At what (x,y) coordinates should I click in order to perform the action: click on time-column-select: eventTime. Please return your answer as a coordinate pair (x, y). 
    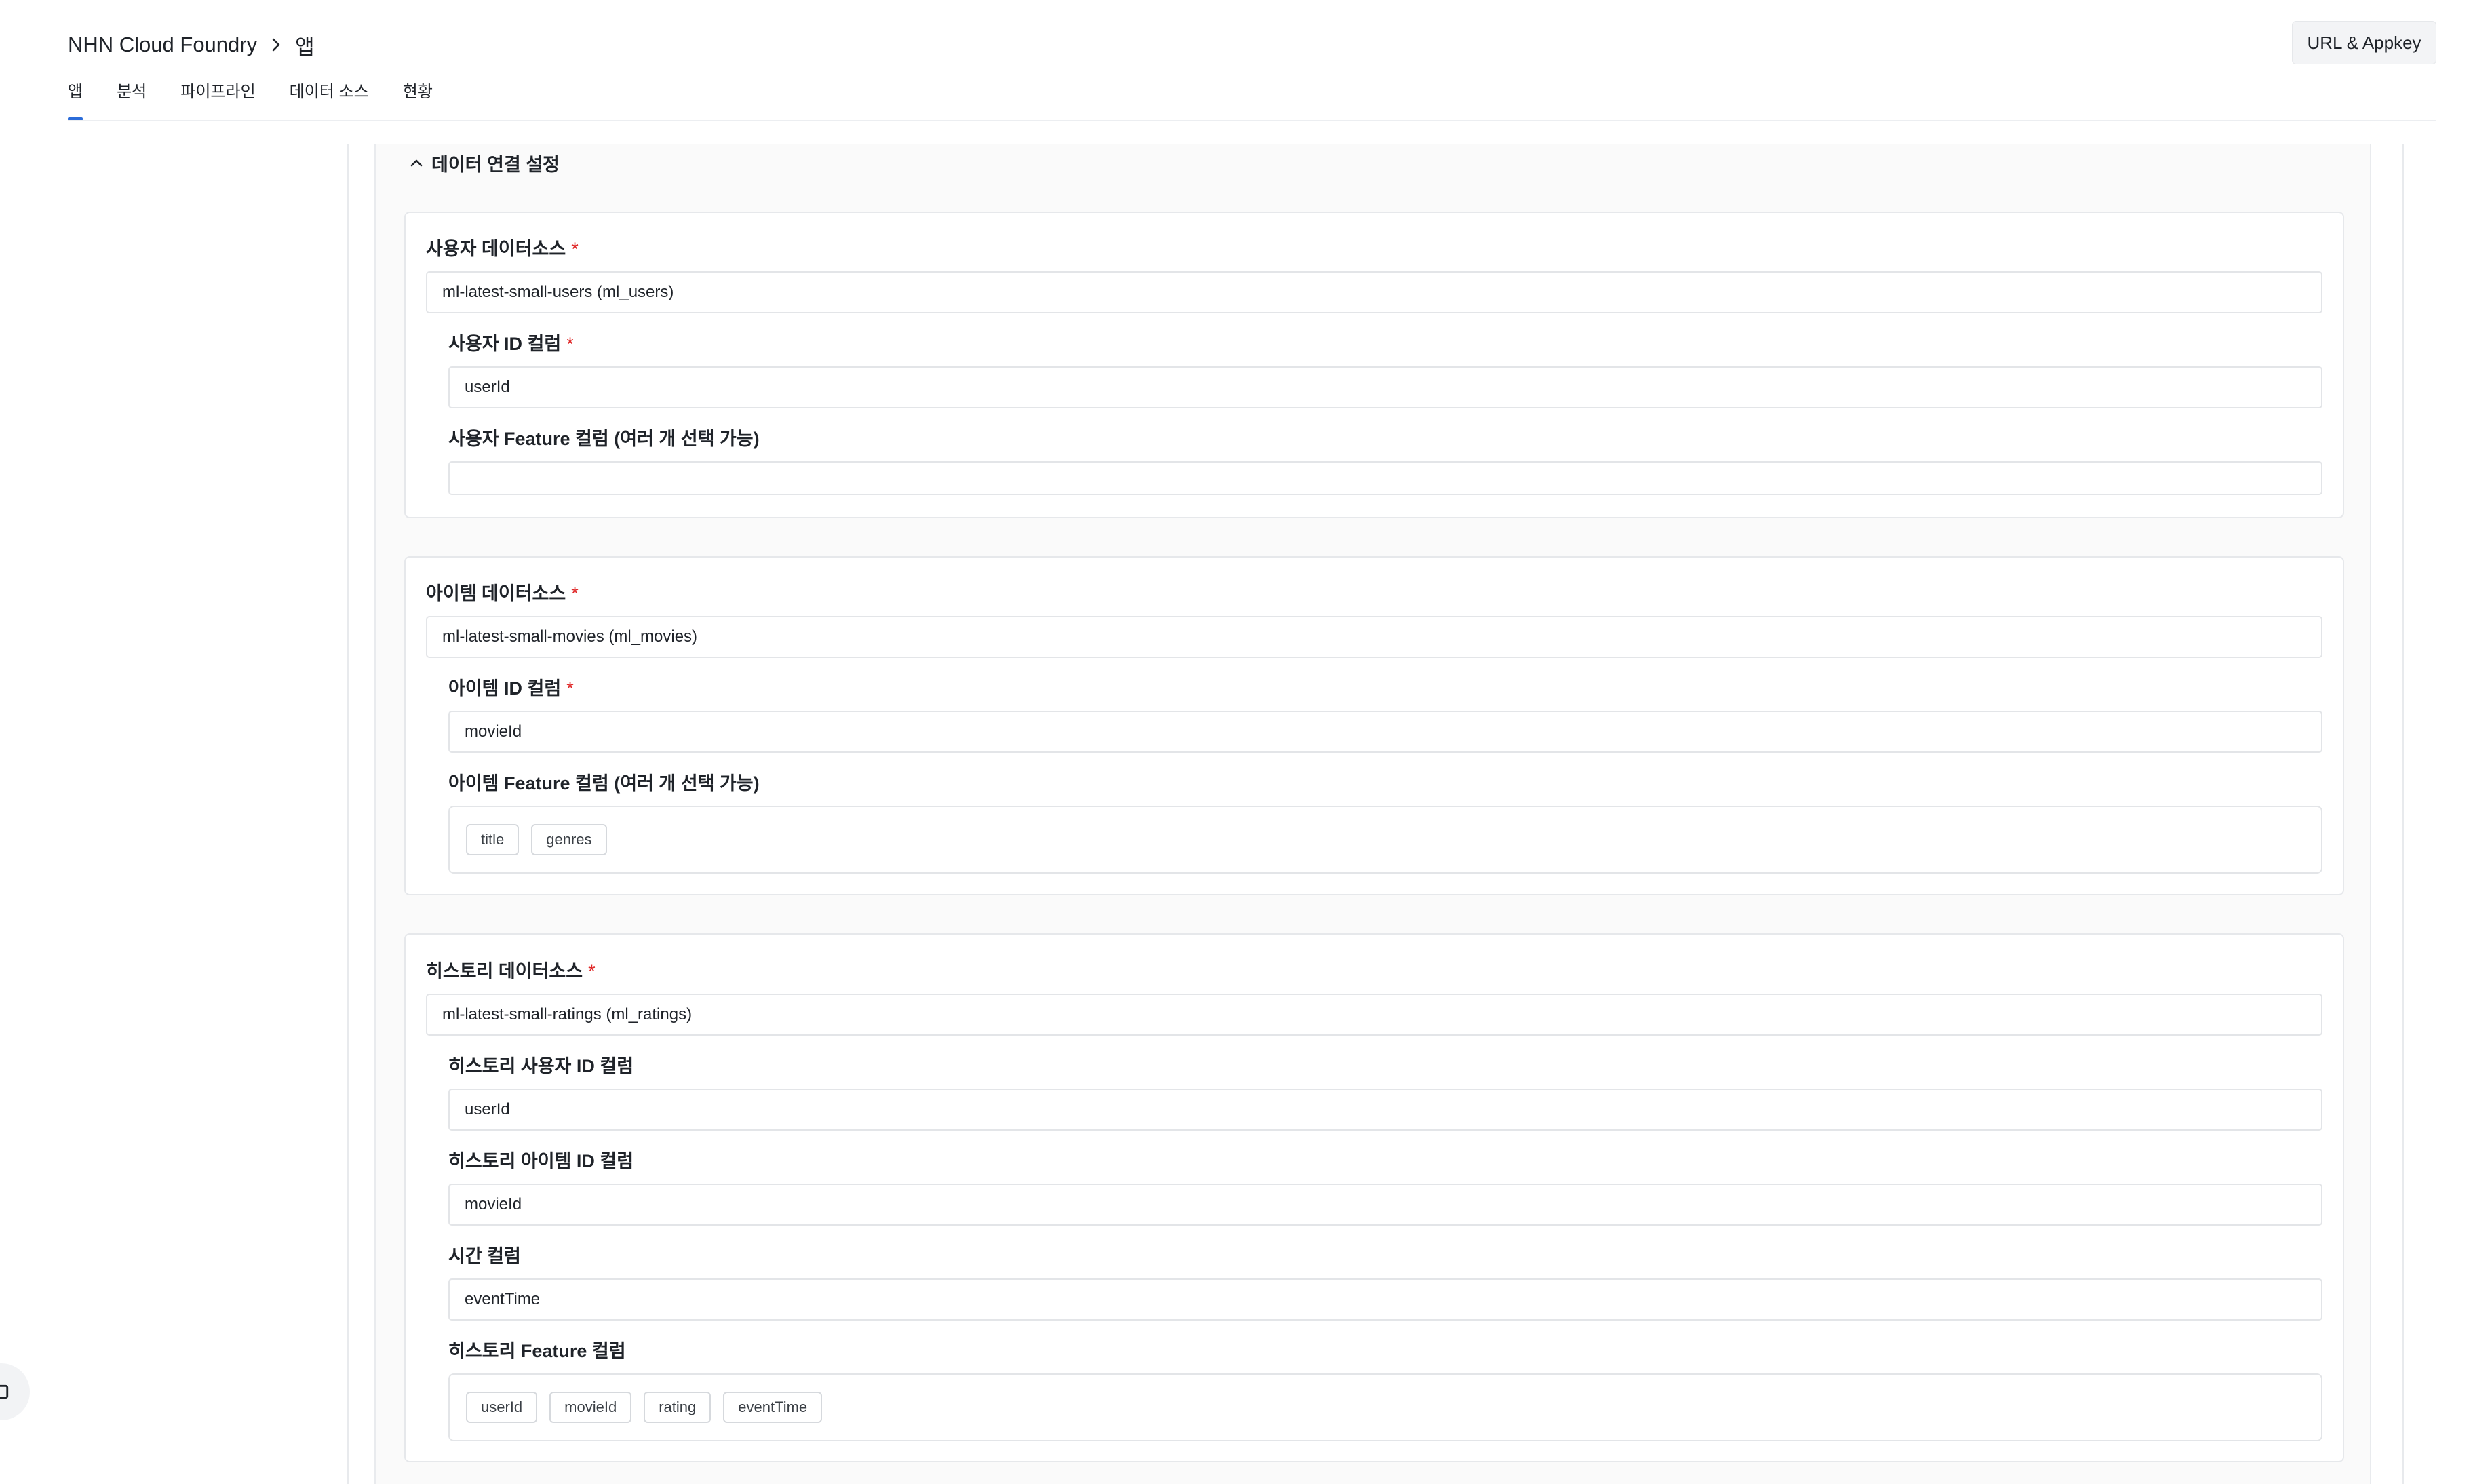
    Looking at the image, I should click on (1385, 1299).